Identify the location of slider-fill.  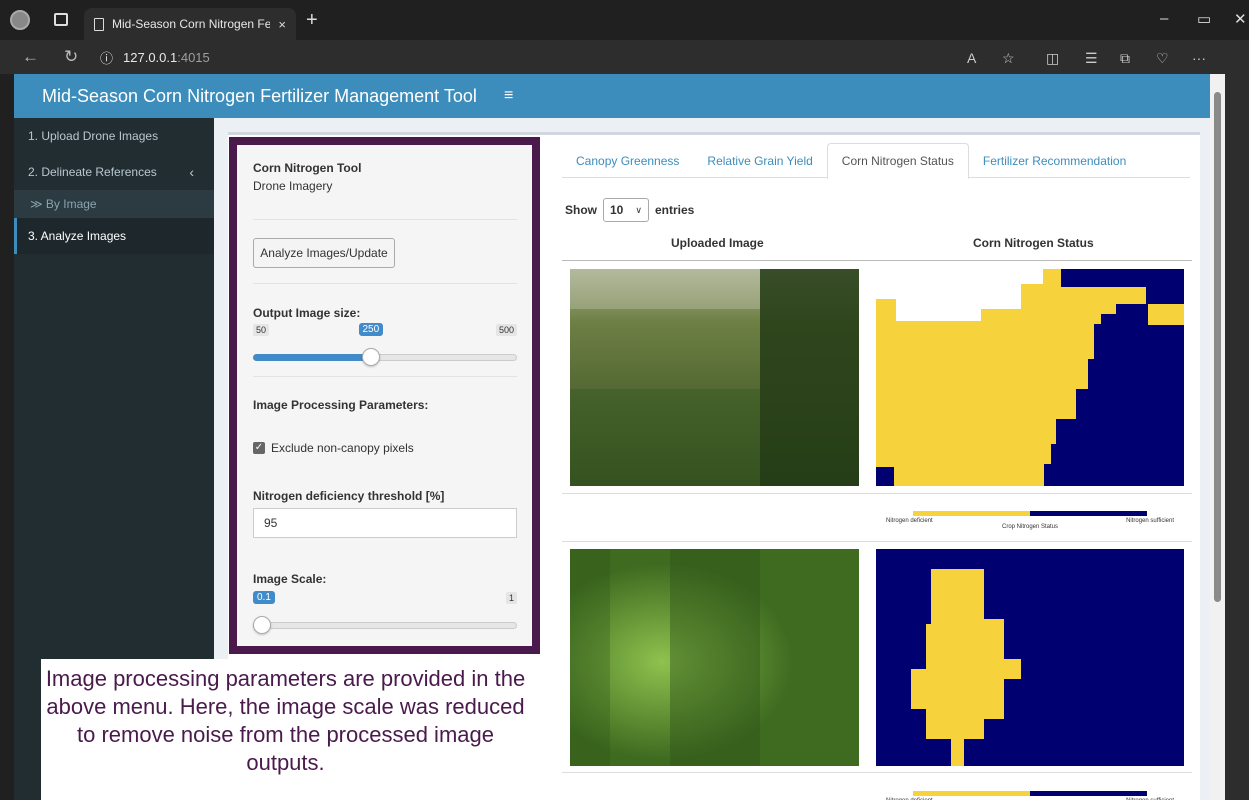
(312, 357).